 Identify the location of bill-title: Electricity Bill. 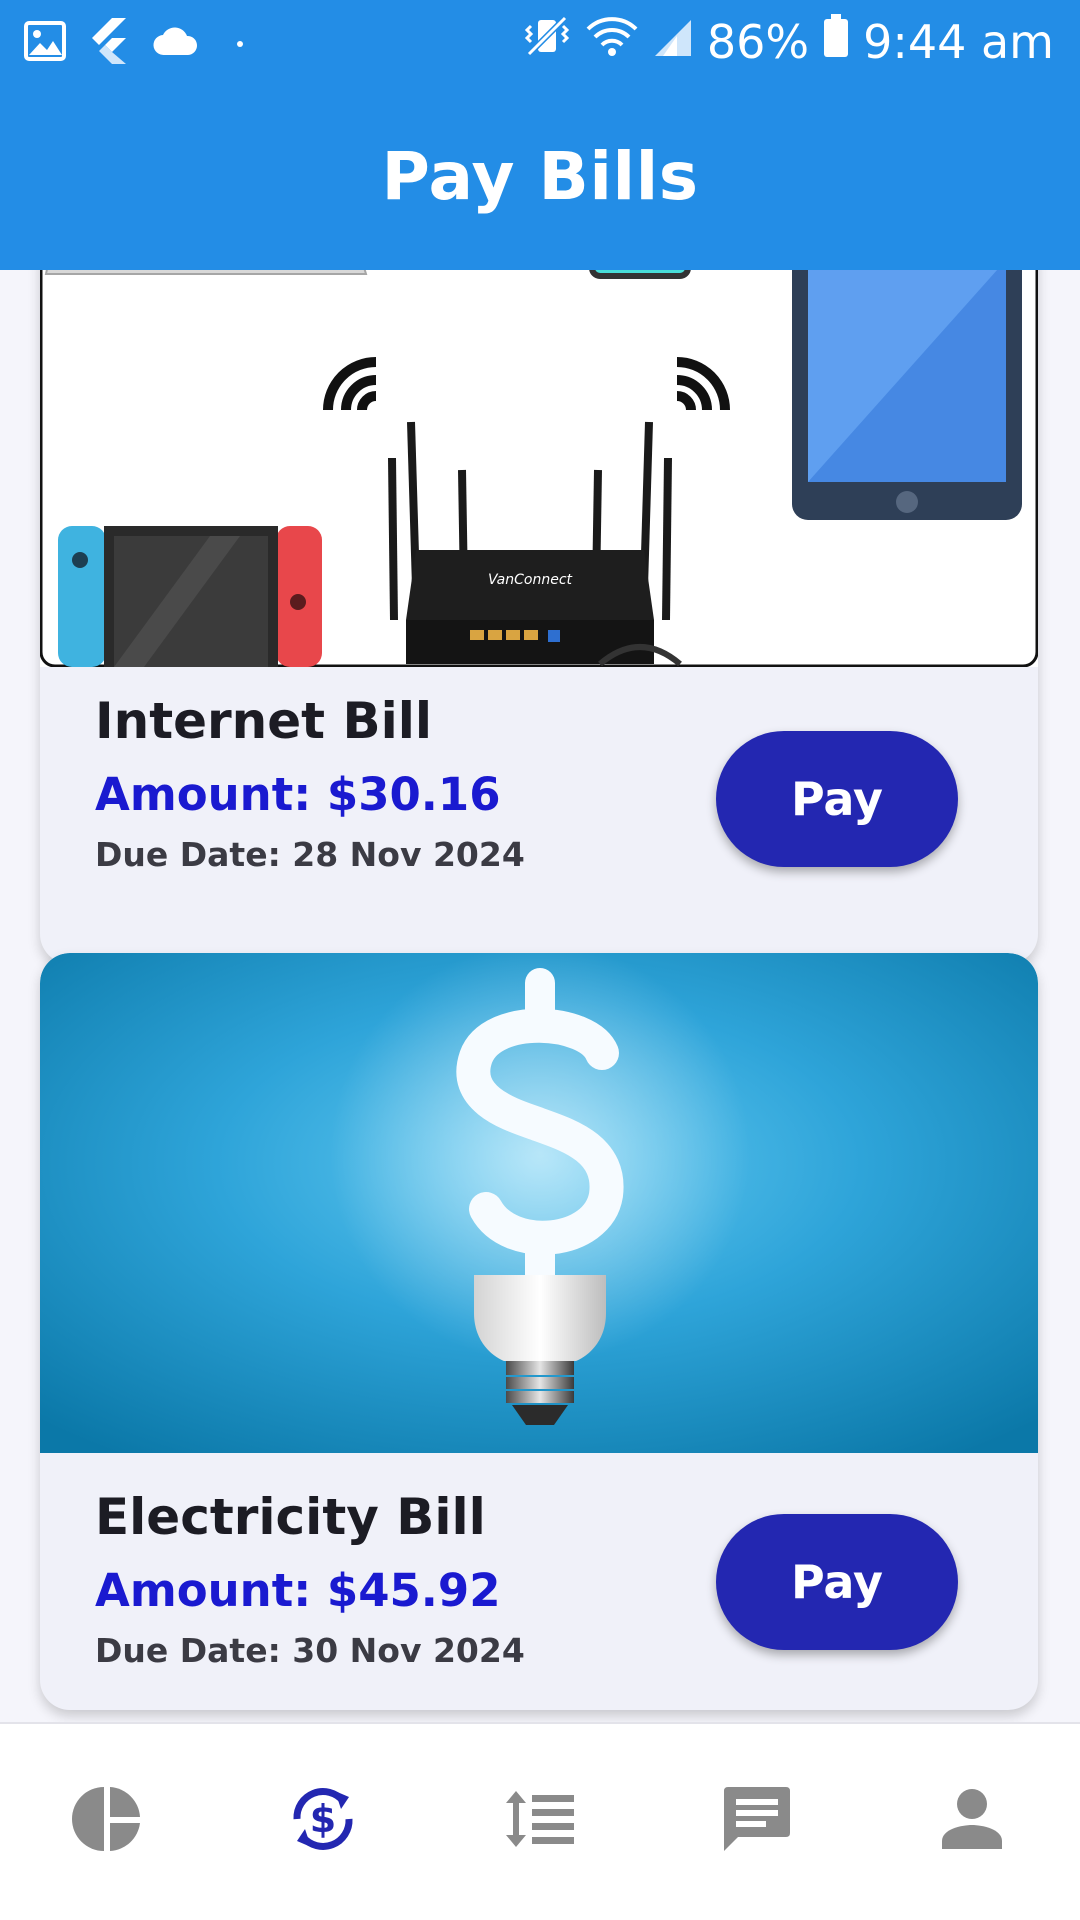
(290, 1517).